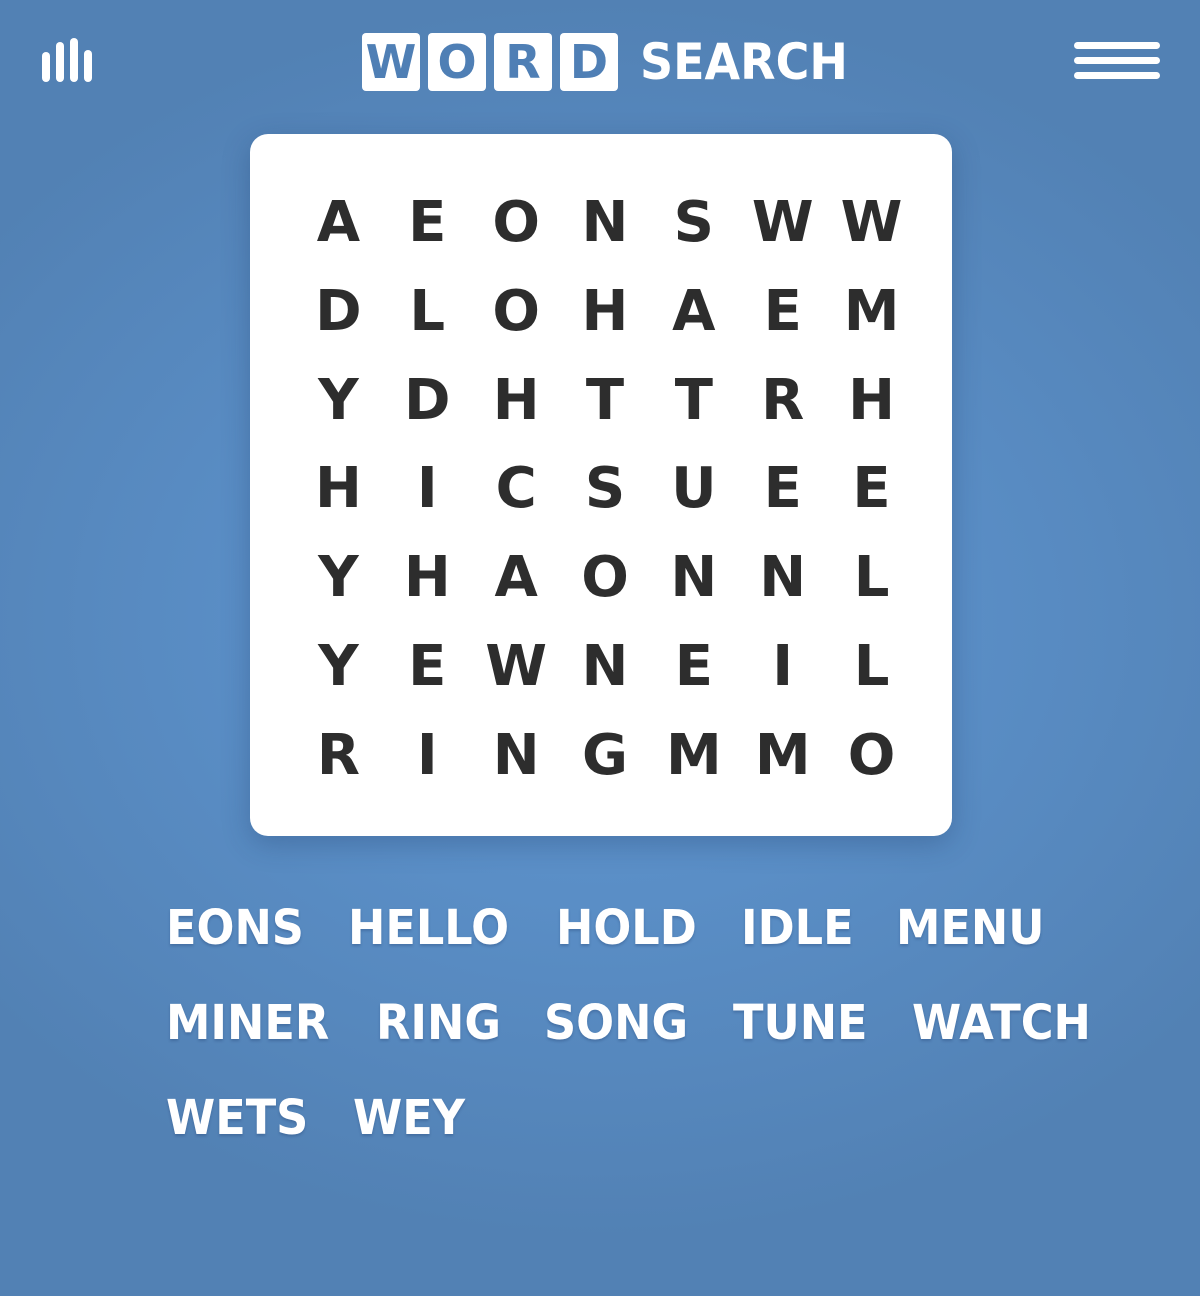 This screenshot has width=1200, height=1296. What do you see at coordinates (970, 927) in the screenshot?
I see `target-word: MENU` at bounding box center [970, 927].